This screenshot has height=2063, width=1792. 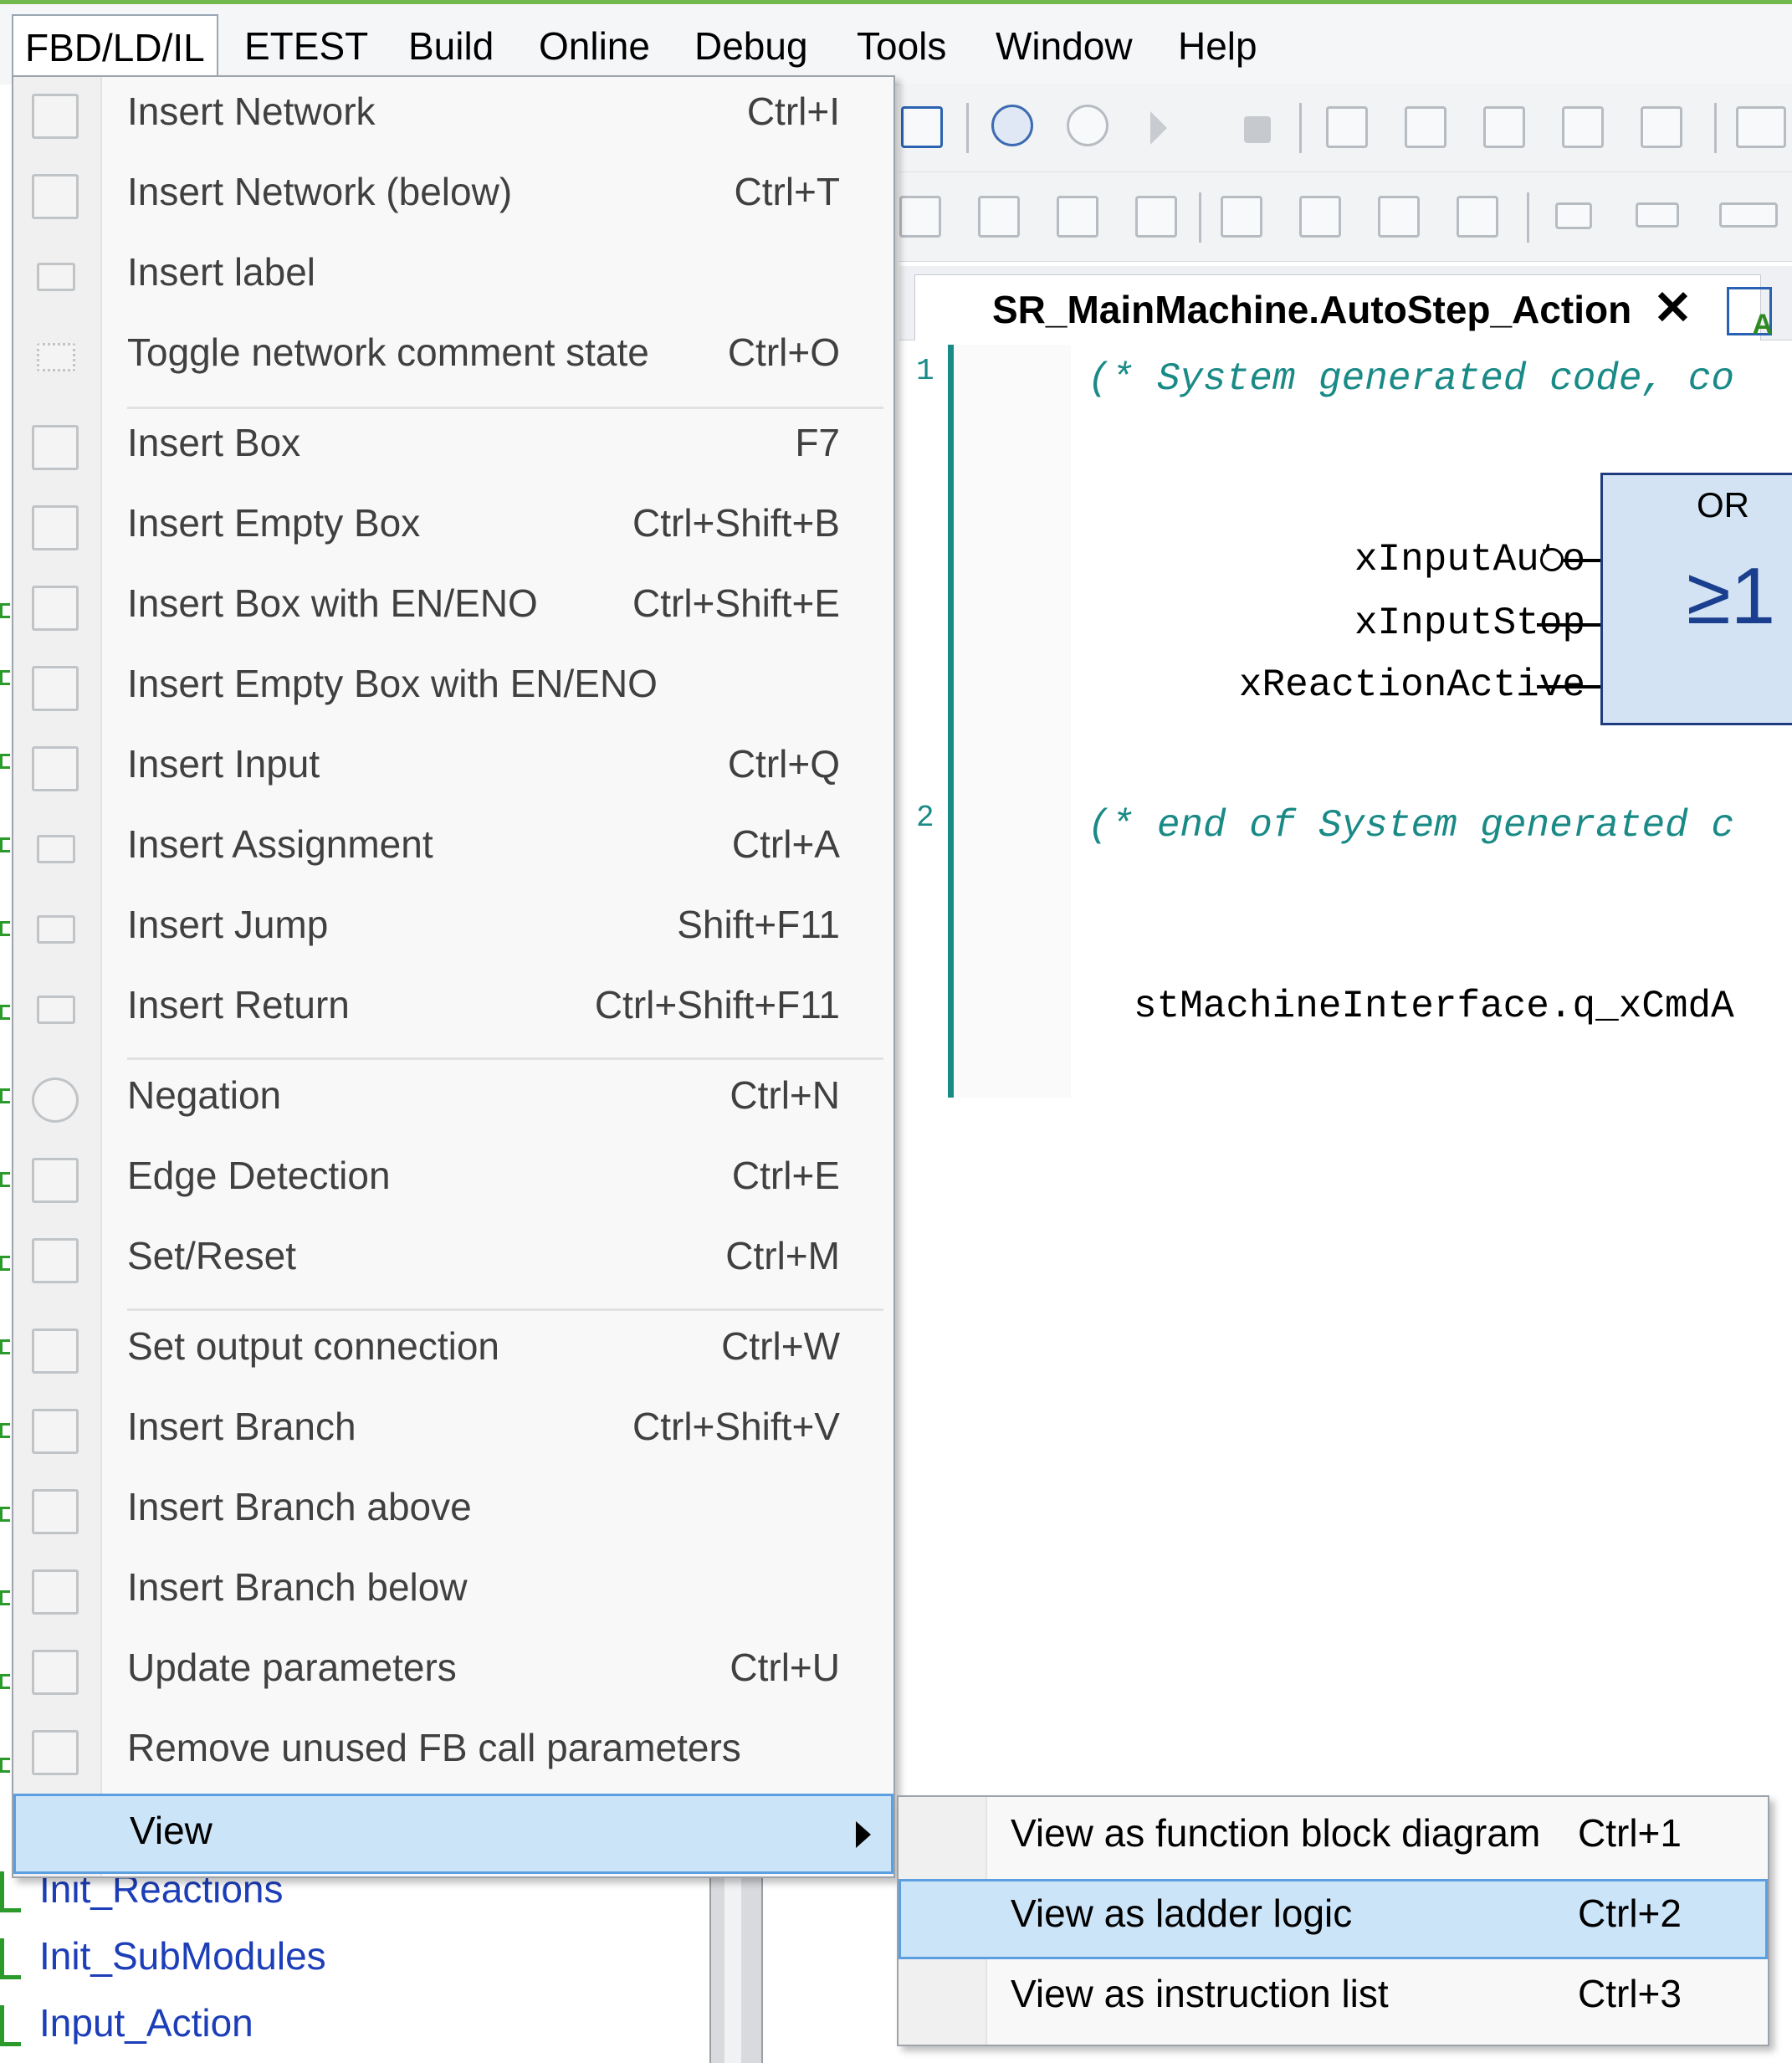 I want to click on menu-item-insert-input: Insert Input Ctrl+Q, so click(x=453, y=769).